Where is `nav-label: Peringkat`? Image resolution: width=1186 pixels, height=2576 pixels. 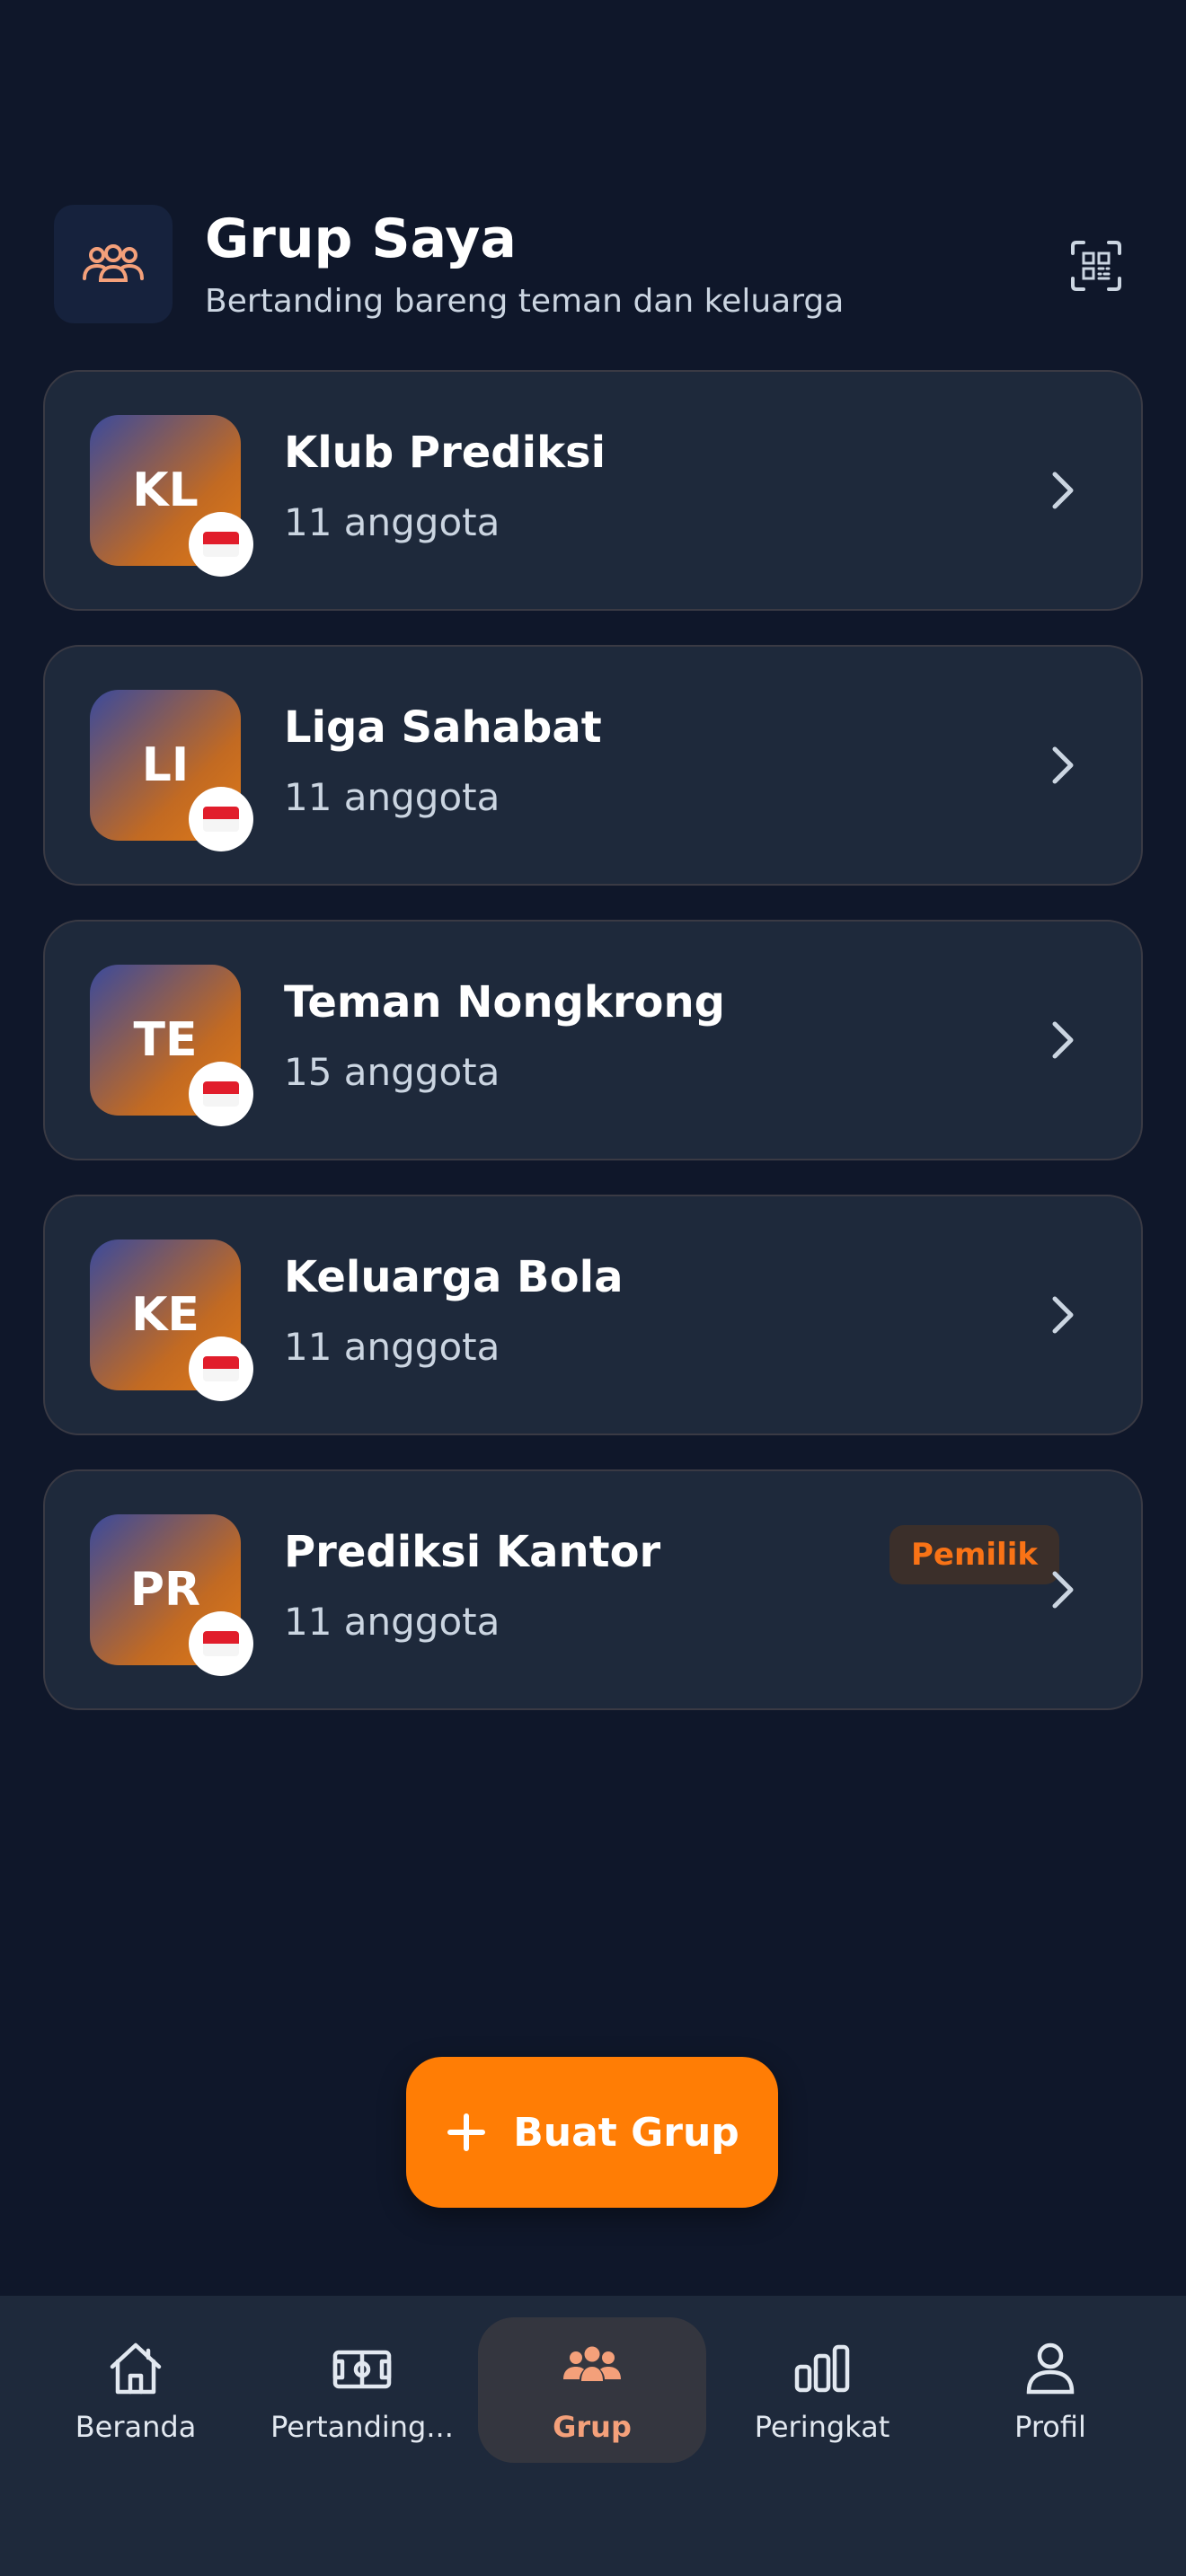
nav-label: Peringkat is located at coordinates (822, 2427).